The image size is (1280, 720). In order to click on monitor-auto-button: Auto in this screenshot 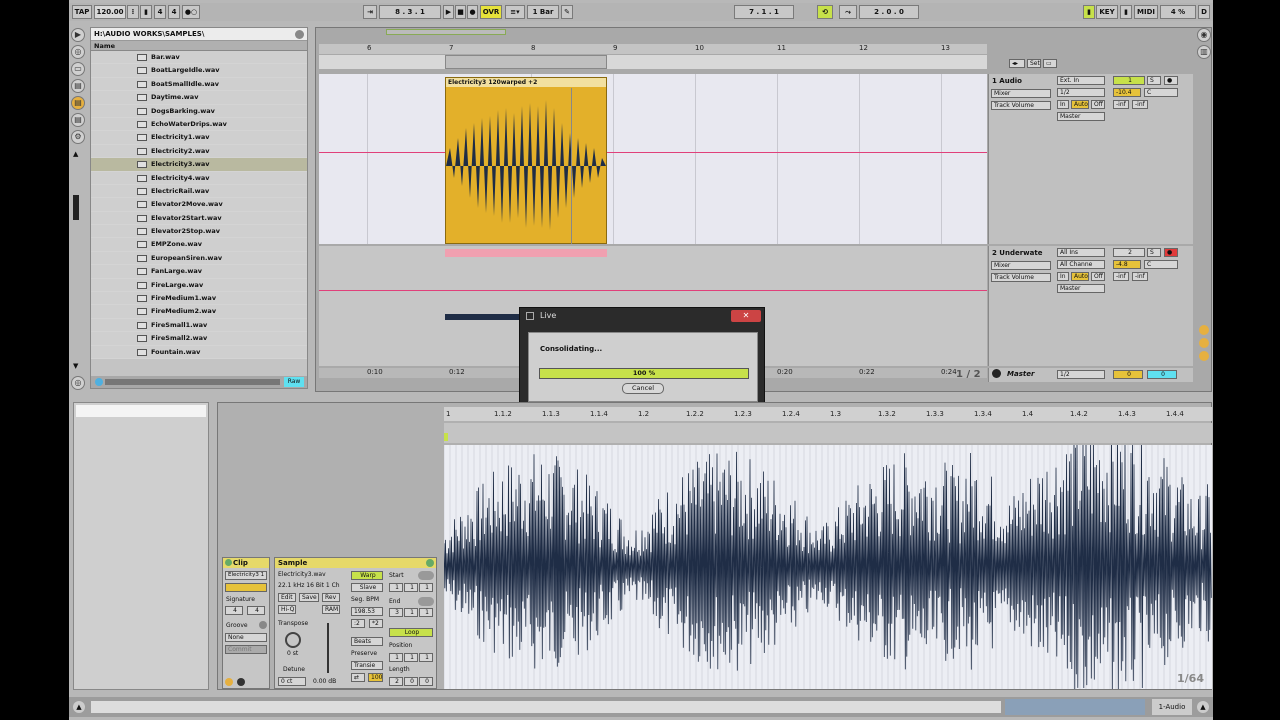, I will do `click(1080, 276)`.